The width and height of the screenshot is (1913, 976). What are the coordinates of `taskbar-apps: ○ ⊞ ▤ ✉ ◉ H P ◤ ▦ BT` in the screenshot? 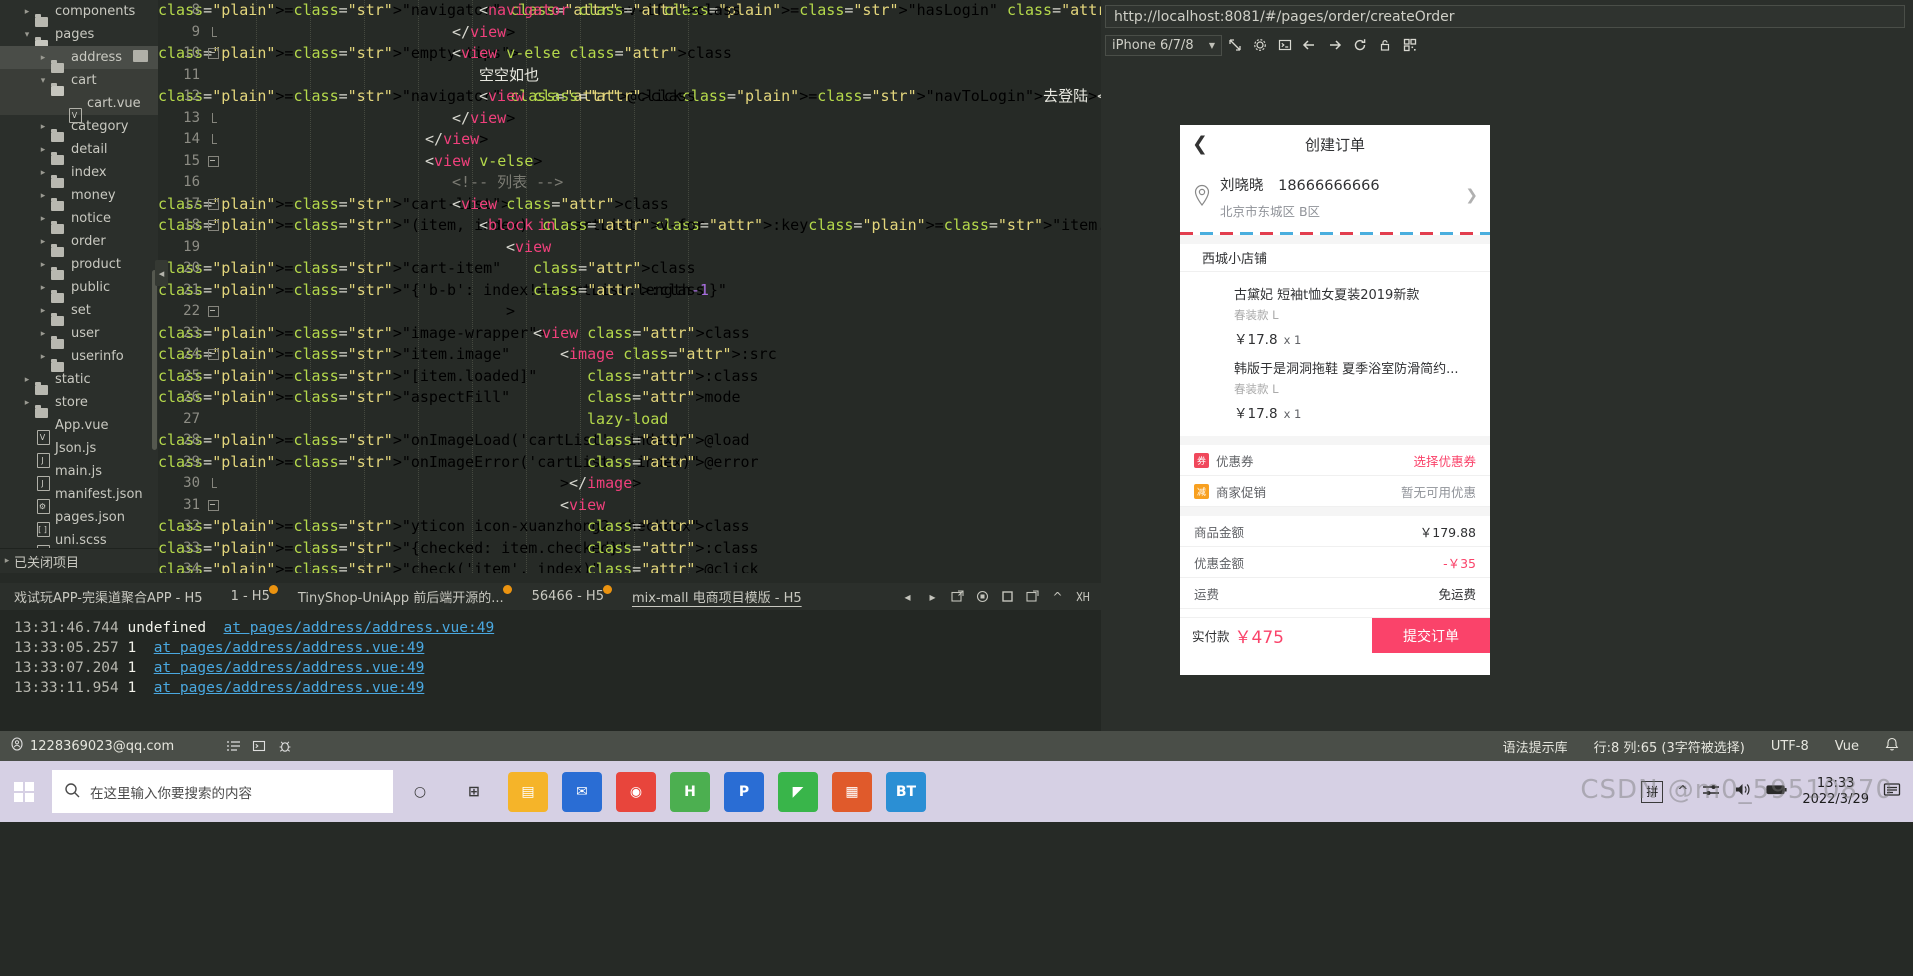 It's located at (663, 791).